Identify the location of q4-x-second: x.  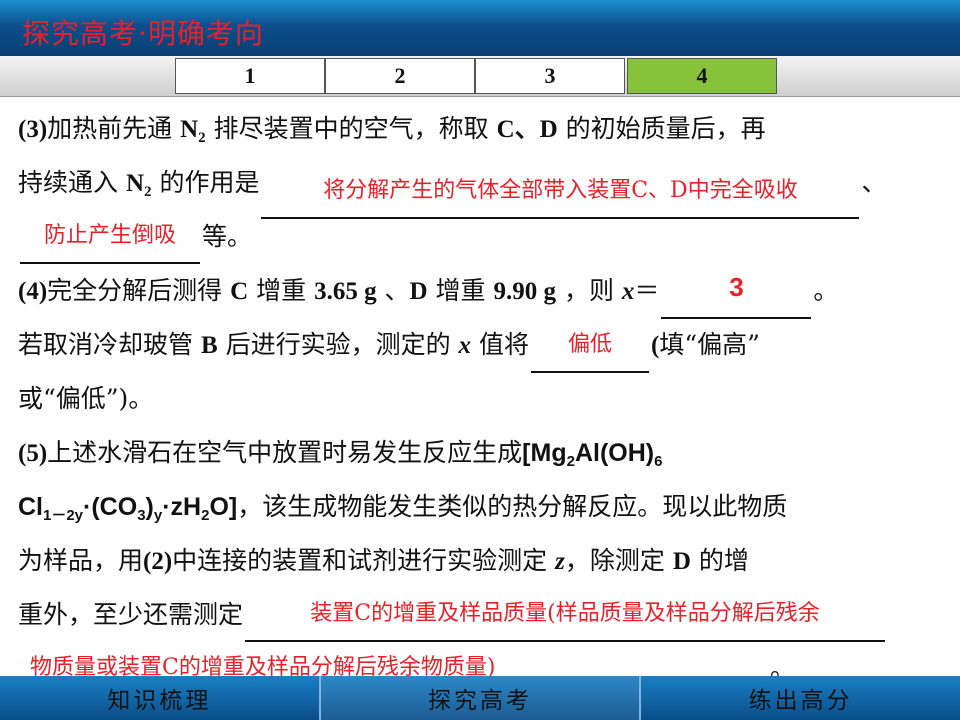
(465, 345).